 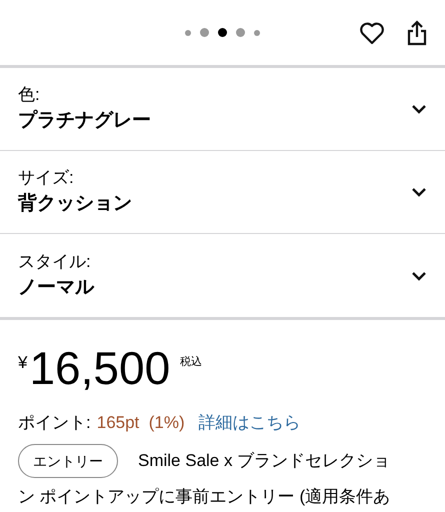 I want to click on promo-text: ン ポイントアップに事前エントリー (適用条件あ, so click(x=204, y=497).